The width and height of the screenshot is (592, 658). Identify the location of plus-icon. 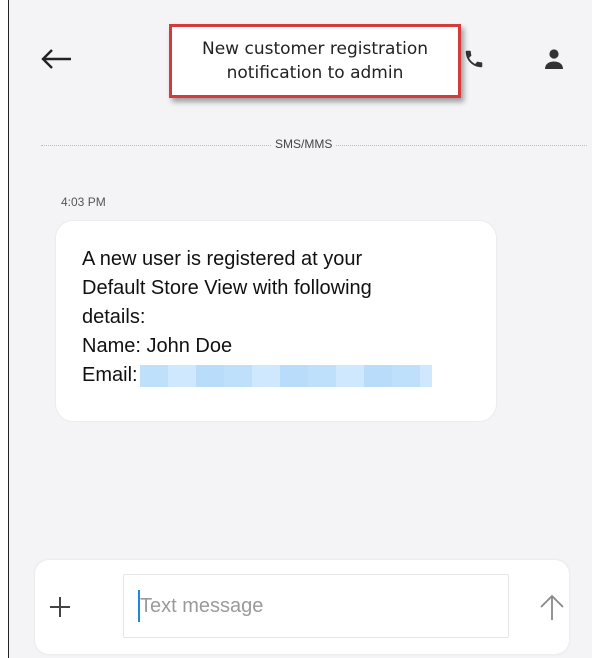
(60, 607).